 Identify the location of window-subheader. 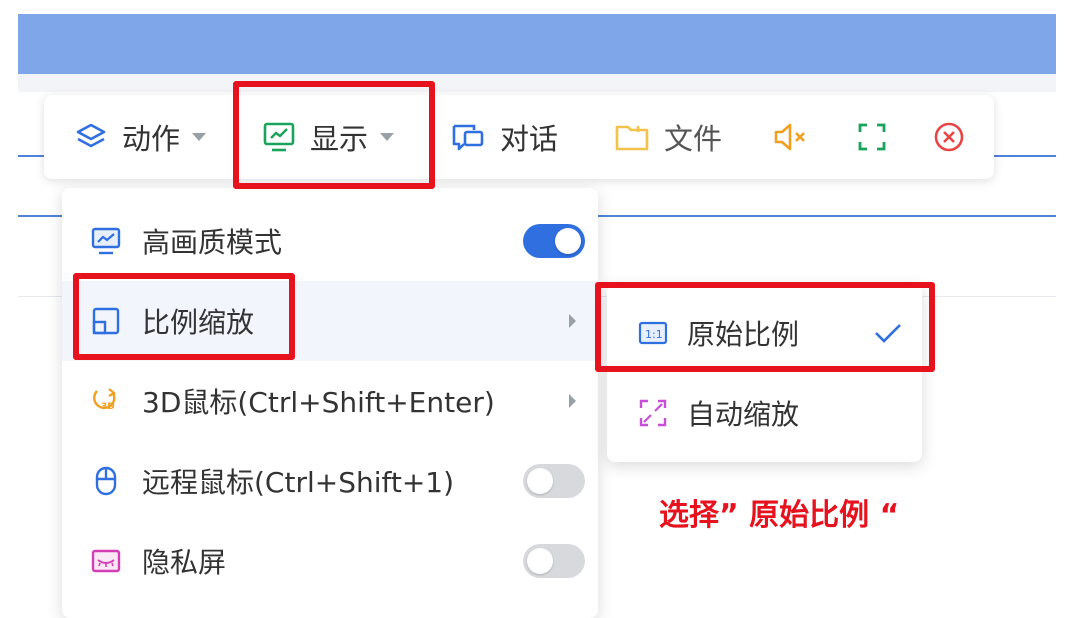
(537, 83).